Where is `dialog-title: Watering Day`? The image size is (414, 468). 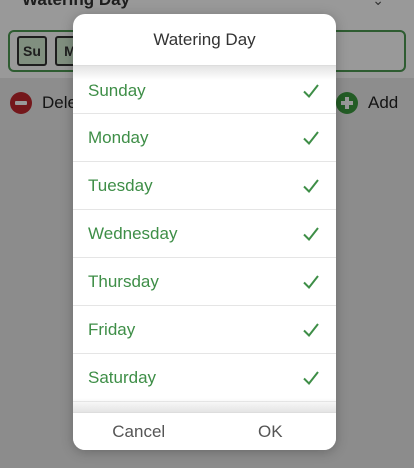 dialog-title: Watering Day is located at coordinates (204, 40).